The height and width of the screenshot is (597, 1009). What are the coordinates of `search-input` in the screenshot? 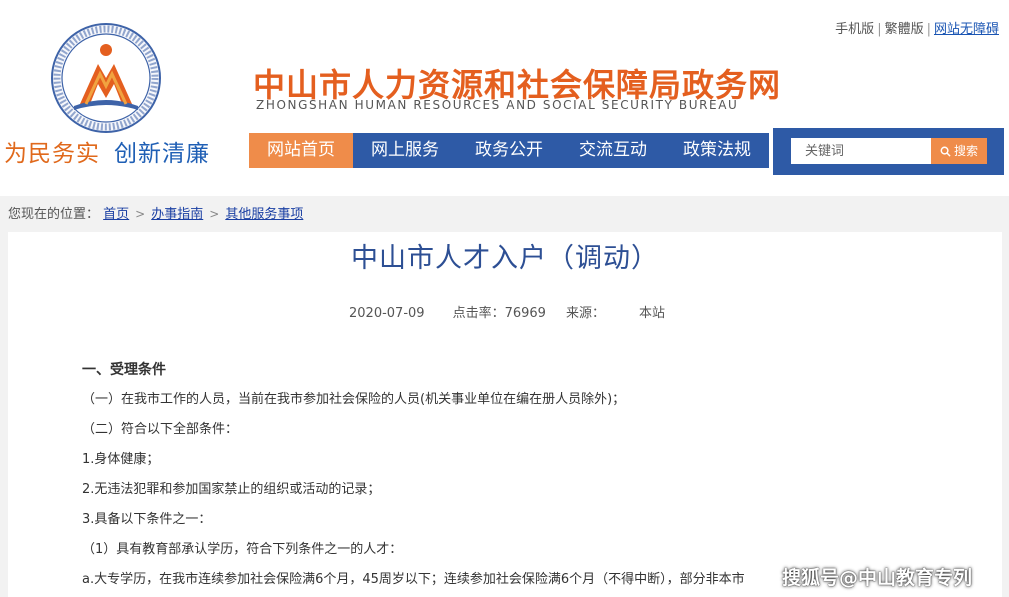 It's located at (861, 151).